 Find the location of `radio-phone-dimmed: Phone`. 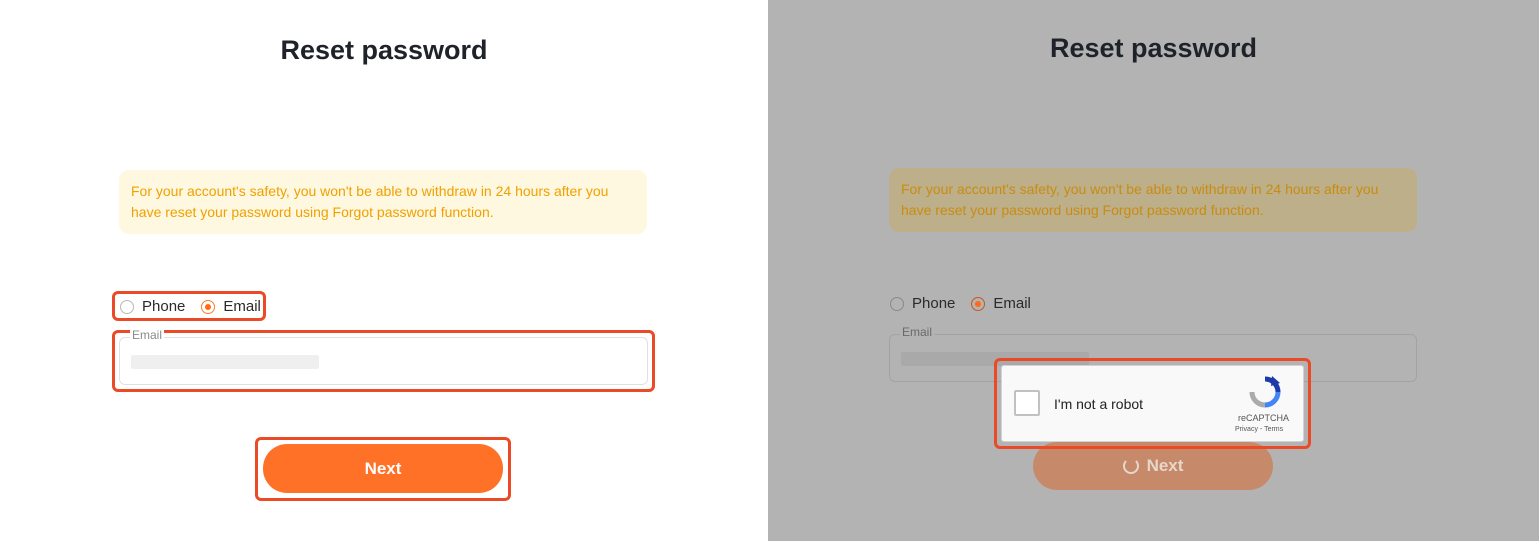

radio-phone-dimmed: Phone is located at coordinates (922, 303).